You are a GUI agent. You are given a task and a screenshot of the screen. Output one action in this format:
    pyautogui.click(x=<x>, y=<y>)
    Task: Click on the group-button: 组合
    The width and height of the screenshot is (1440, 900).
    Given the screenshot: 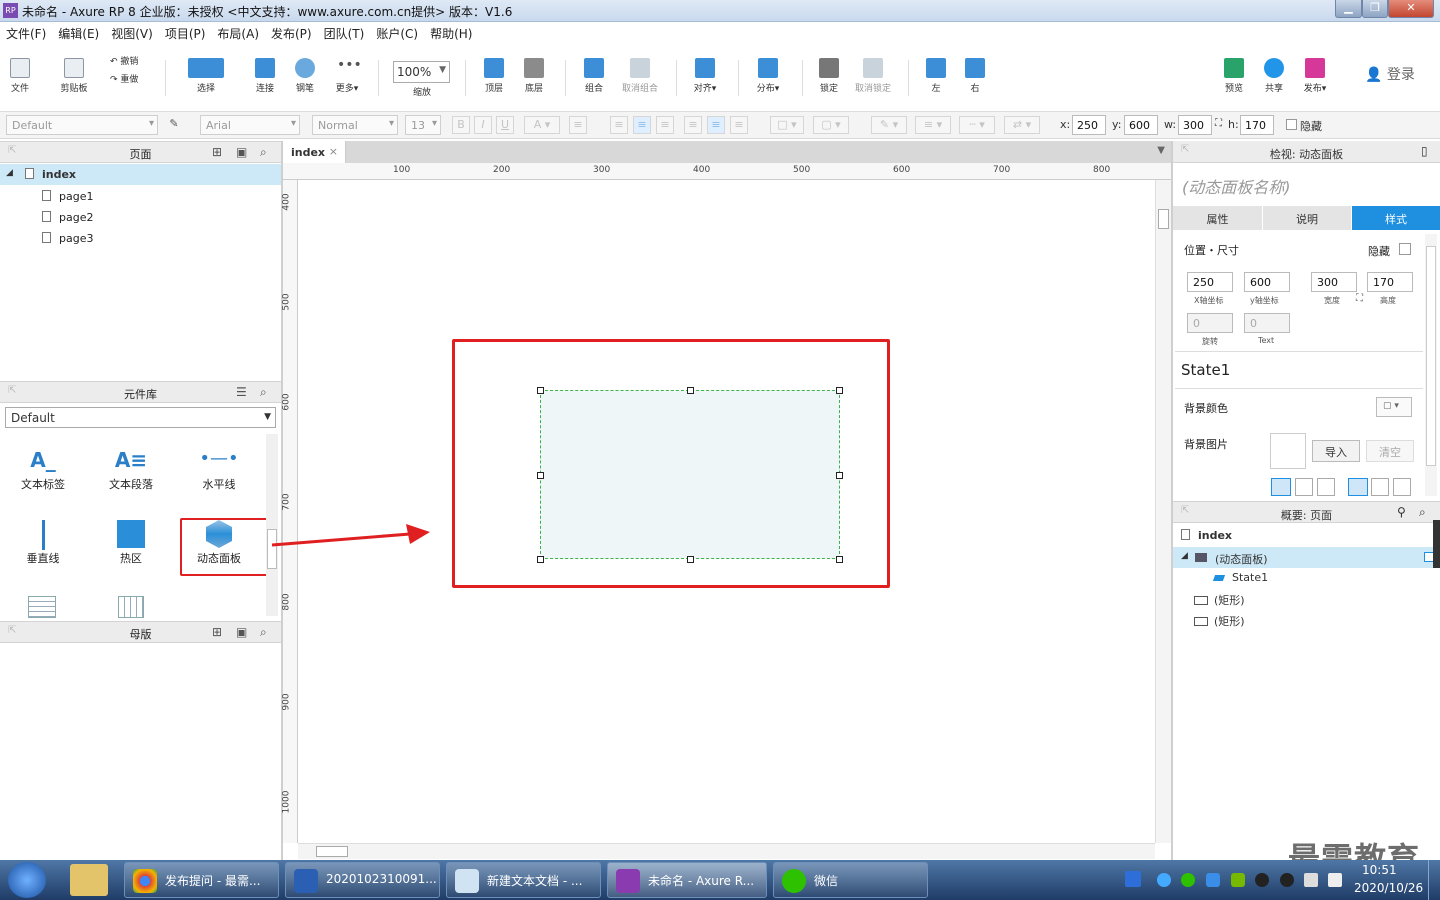 What is the action you would take?
    pyautogui.click(x=594, y=76)
    